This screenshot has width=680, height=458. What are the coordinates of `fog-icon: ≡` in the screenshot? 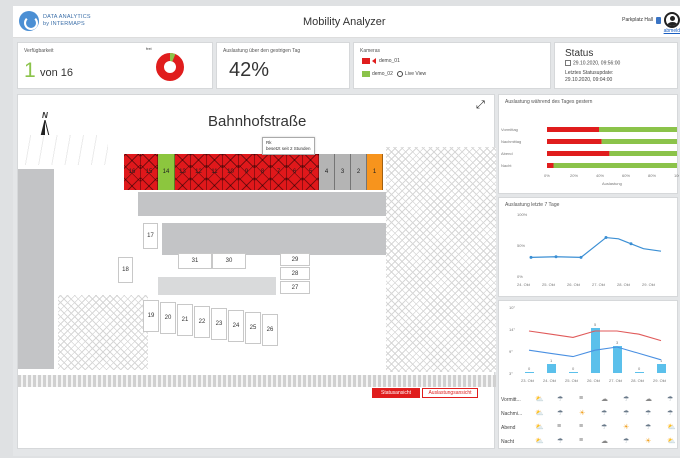 It's located at (559, 426).